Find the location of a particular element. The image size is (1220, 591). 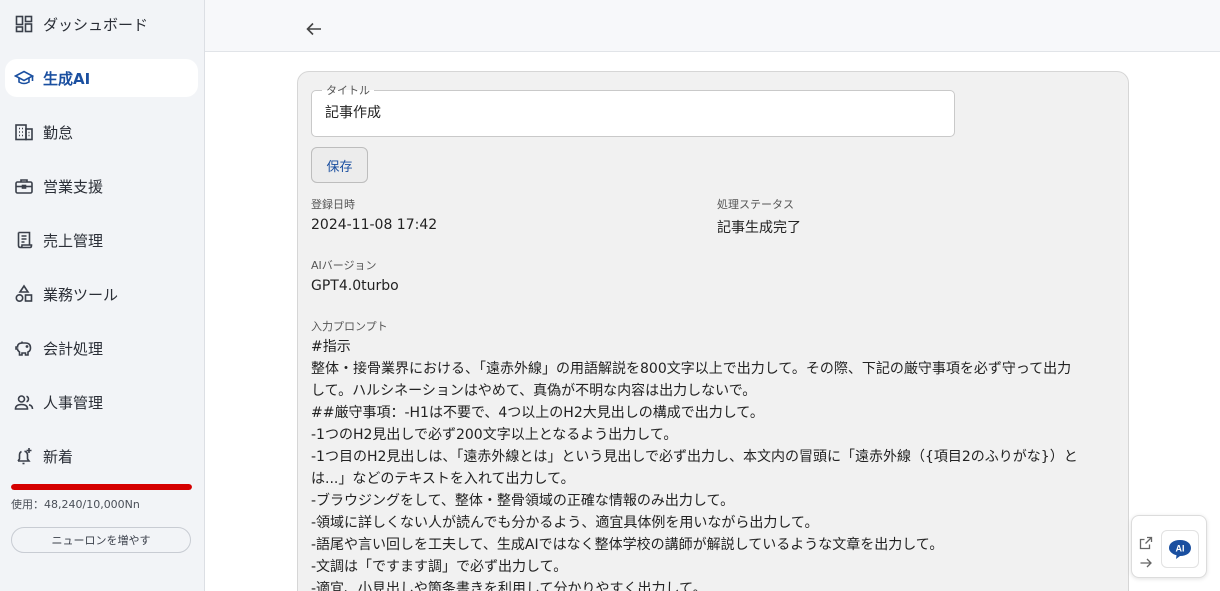

usage-text: 使用：48,240/10,000Nn is located at coordinates (75, 504).